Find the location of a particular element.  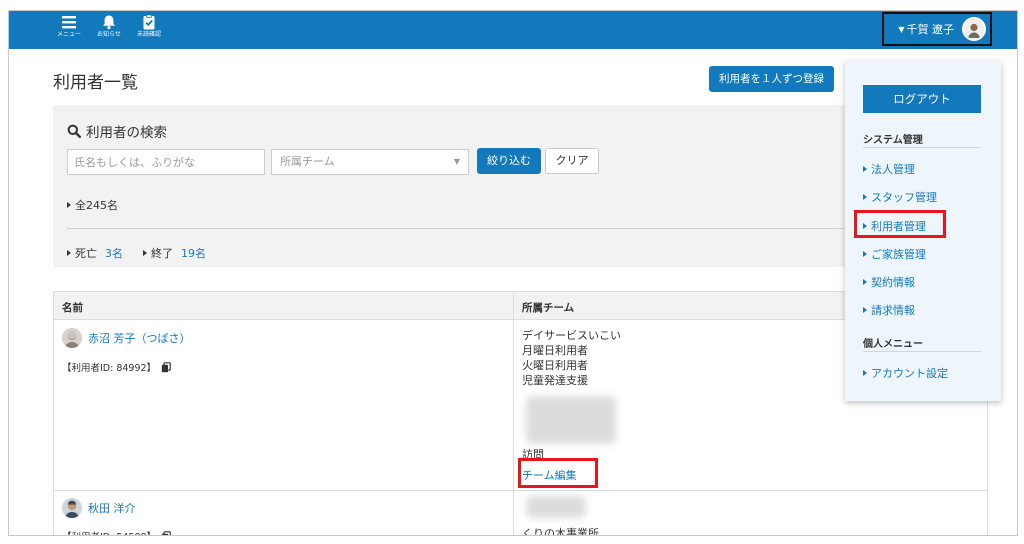

menu-item-label: 請求情報 is located at coordinates (893, 310).